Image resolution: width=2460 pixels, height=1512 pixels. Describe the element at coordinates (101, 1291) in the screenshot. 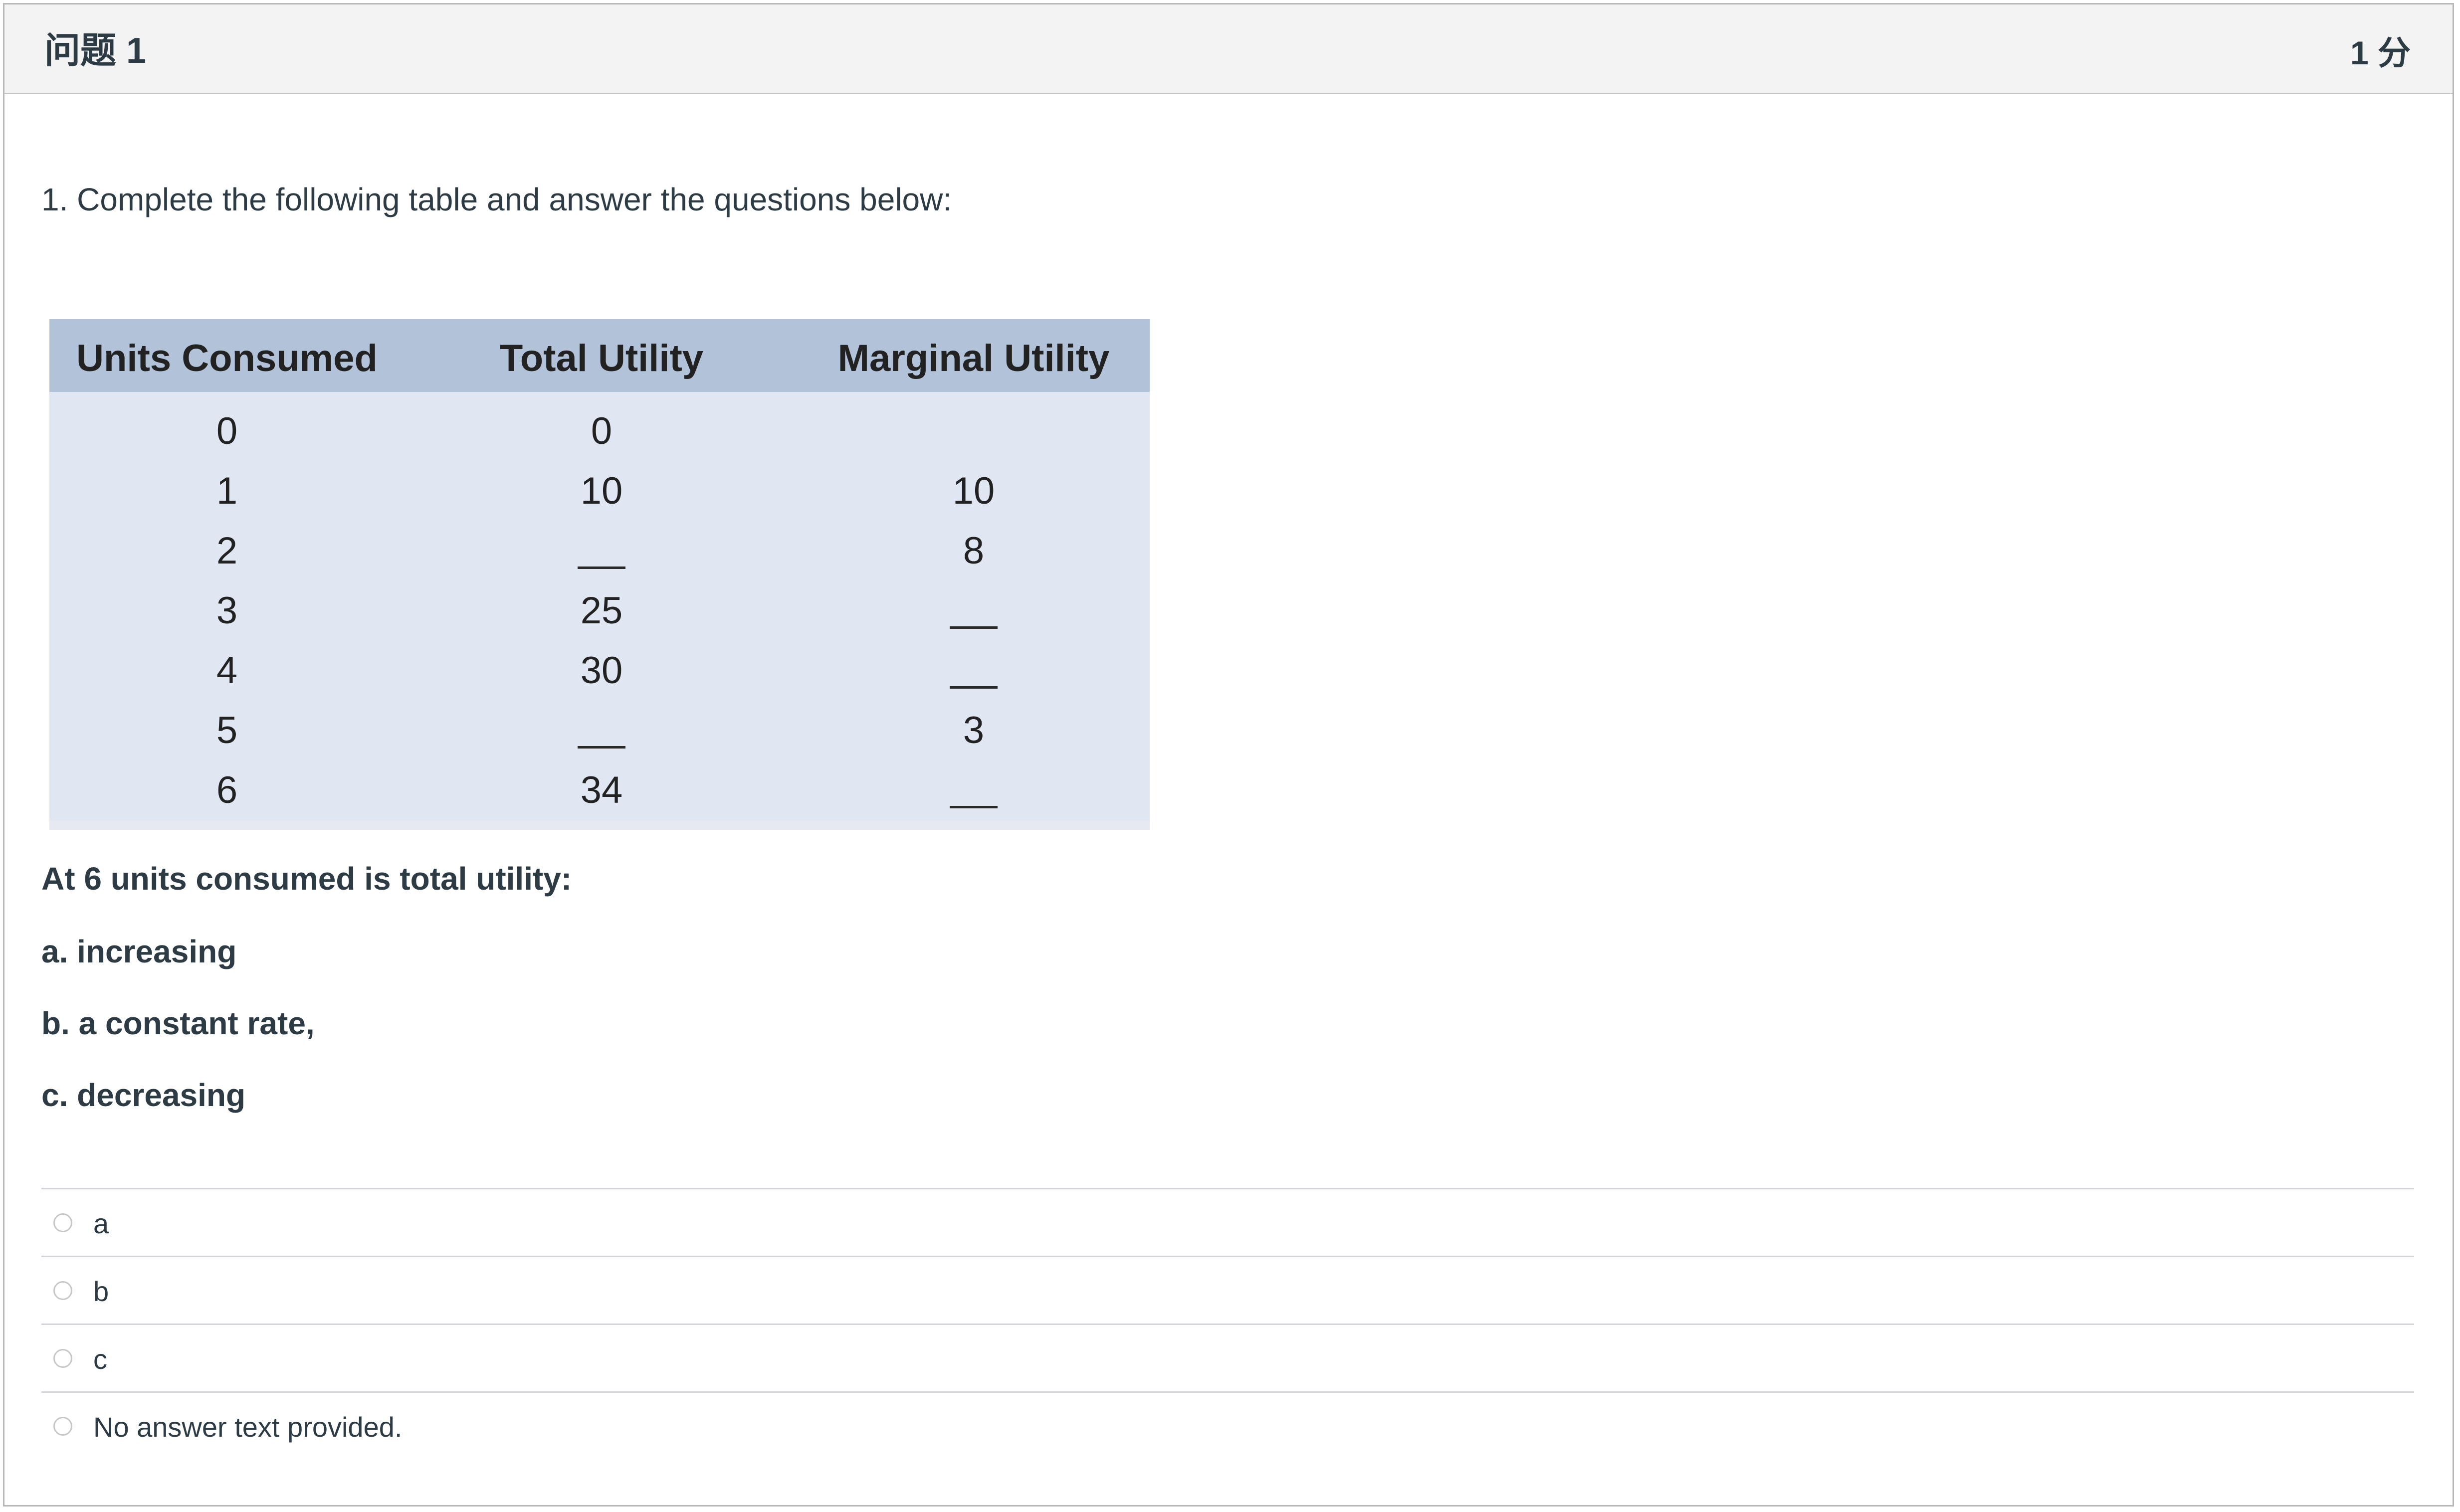

I see `answer-label: b` at that location.